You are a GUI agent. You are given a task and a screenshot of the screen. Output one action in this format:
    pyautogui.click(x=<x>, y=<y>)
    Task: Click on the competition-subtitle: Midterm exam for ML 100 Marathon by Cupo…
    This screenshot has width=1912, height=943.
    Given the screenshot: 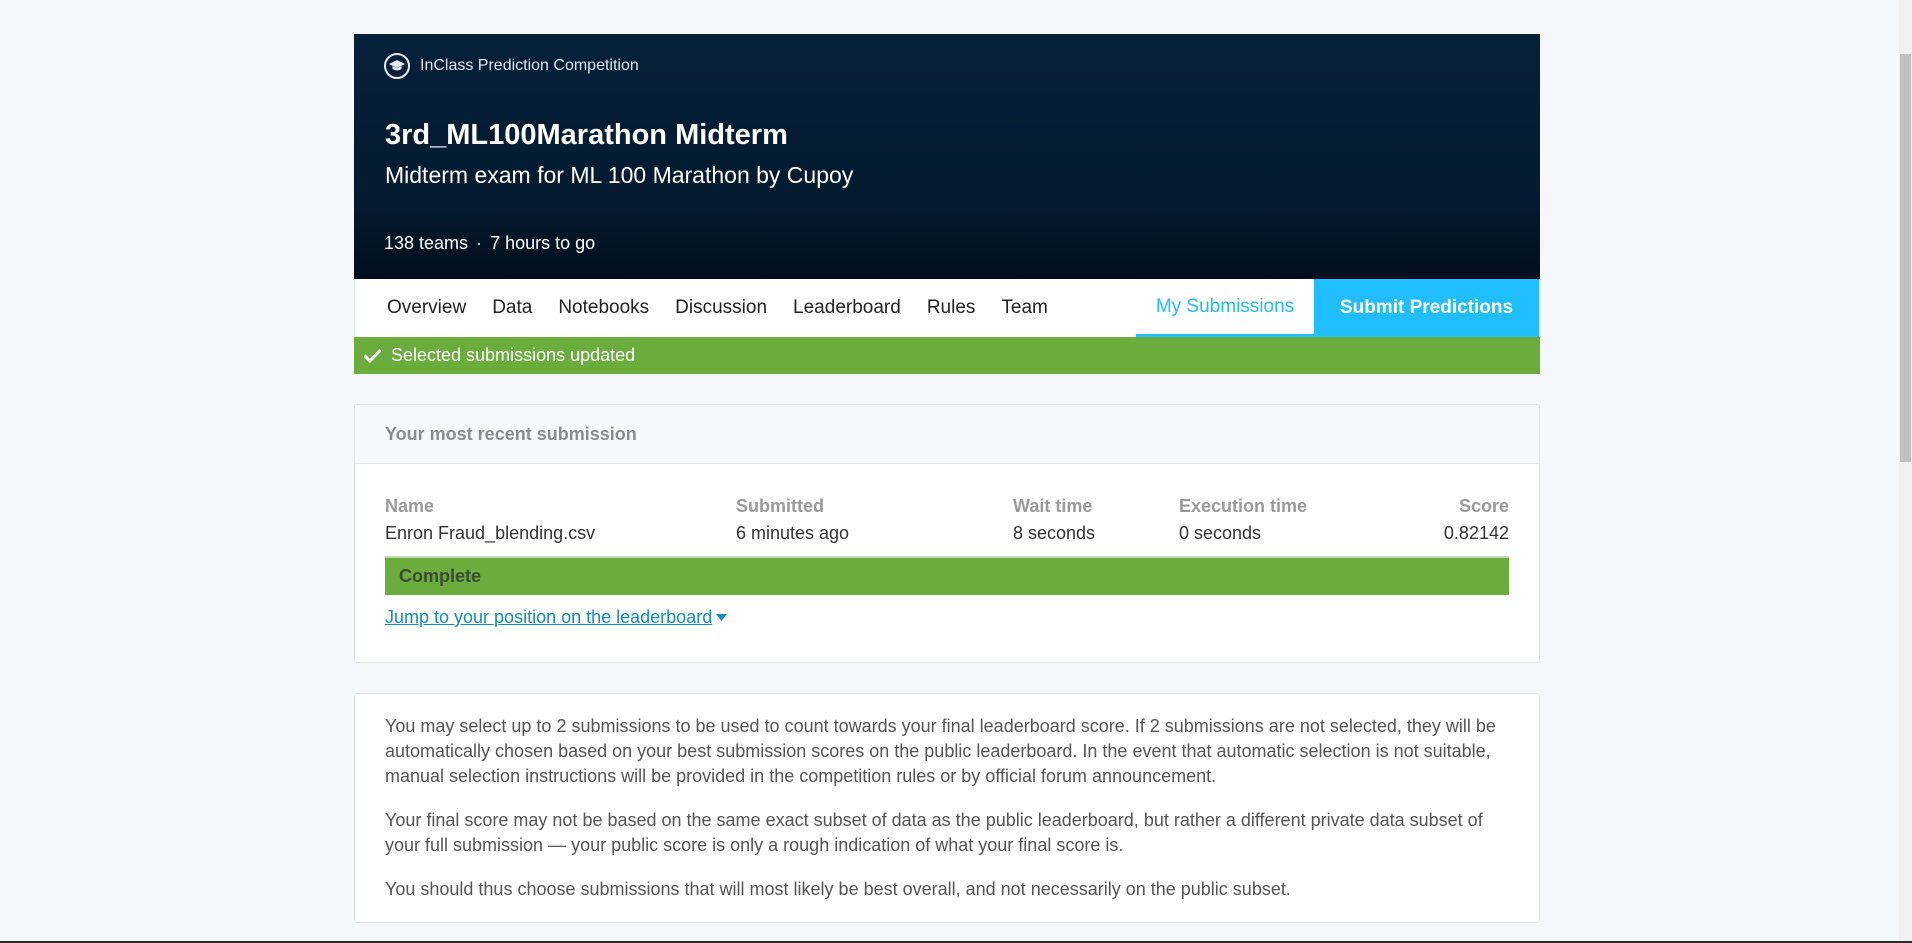 What is the action you would take?
    pyautogui.click(x=619, y=175)
    